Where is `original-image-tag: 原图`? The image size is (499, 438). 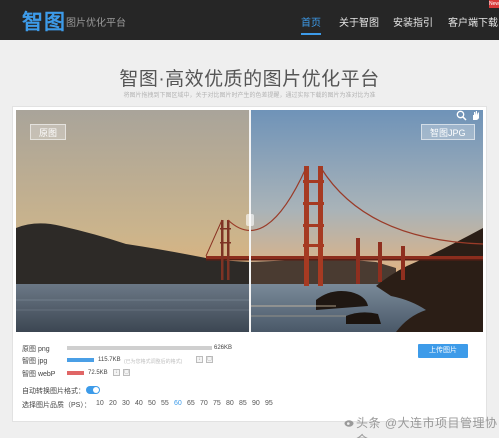 original-image-tag: 原图 is located at coordinates (48, 132).